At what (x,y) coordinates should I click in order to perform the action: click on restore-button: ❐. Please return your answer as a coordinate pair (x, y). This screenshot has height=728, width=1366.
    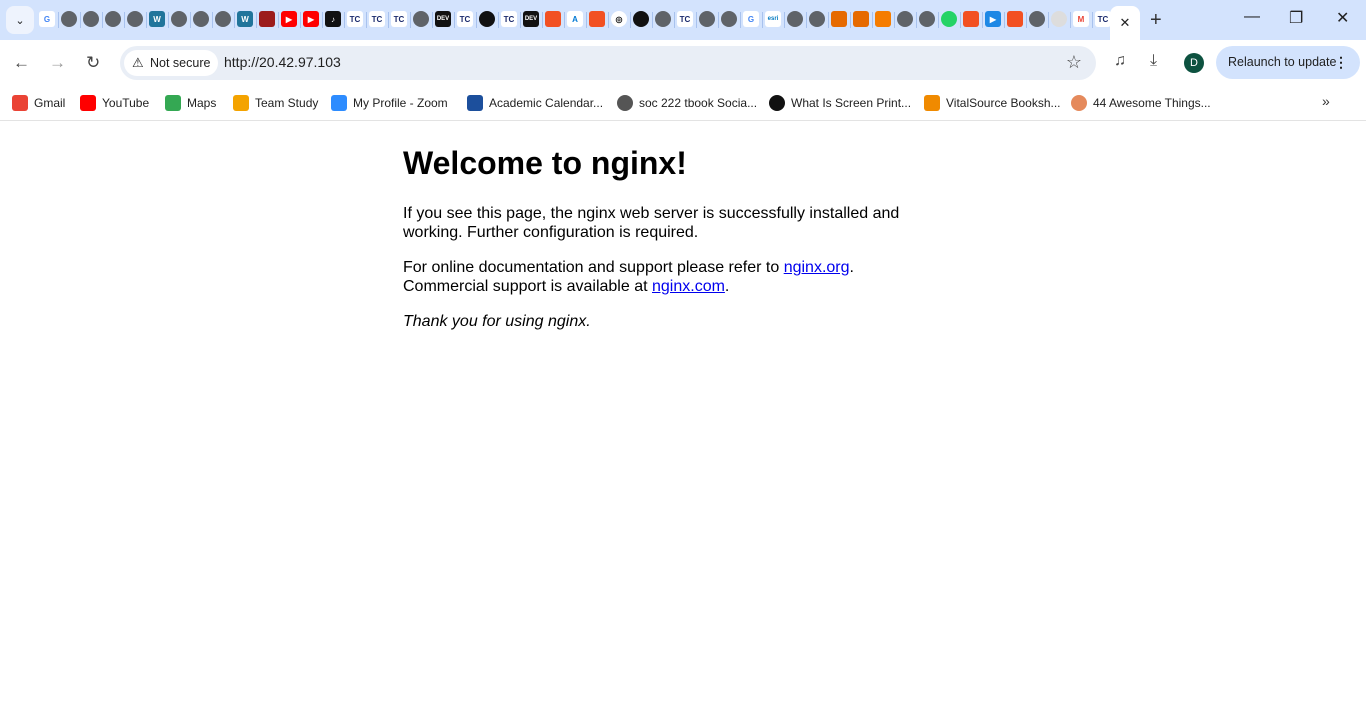
    Looking at the image, I should click on (1296, 18).